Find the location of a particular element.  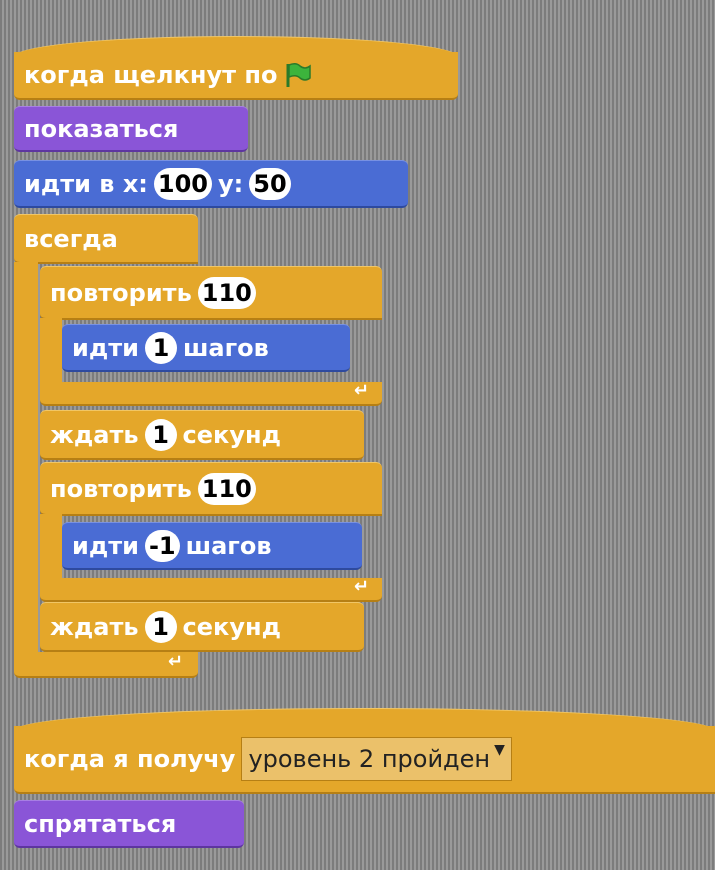

repeat-label-1: повторить is located at coordinates (121, 292).